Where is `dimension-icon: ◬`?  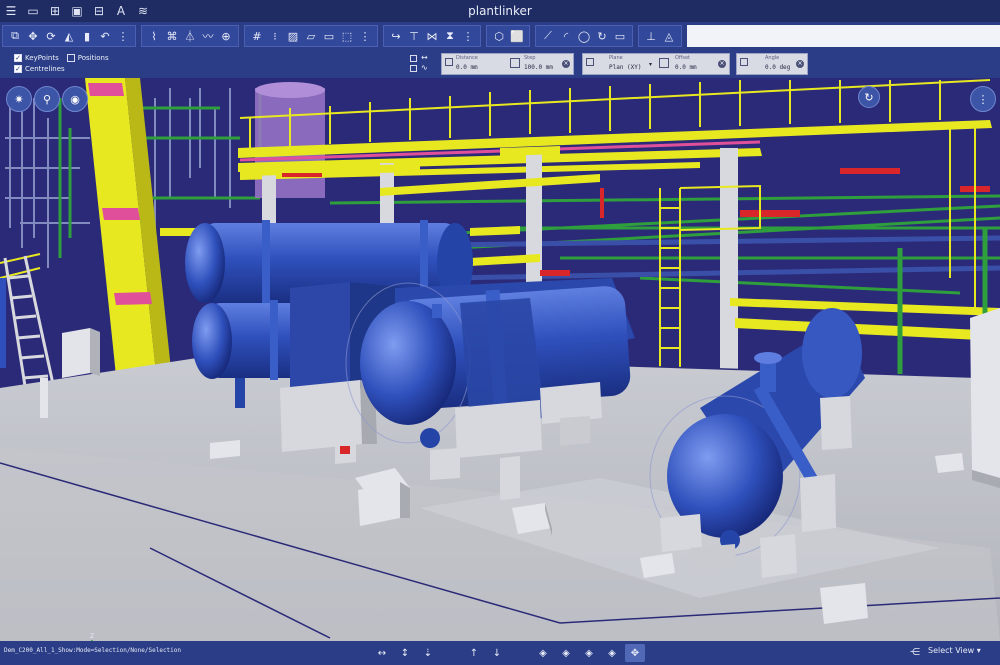
dimension-icon: ◬ is located at coordinates (669, 36).